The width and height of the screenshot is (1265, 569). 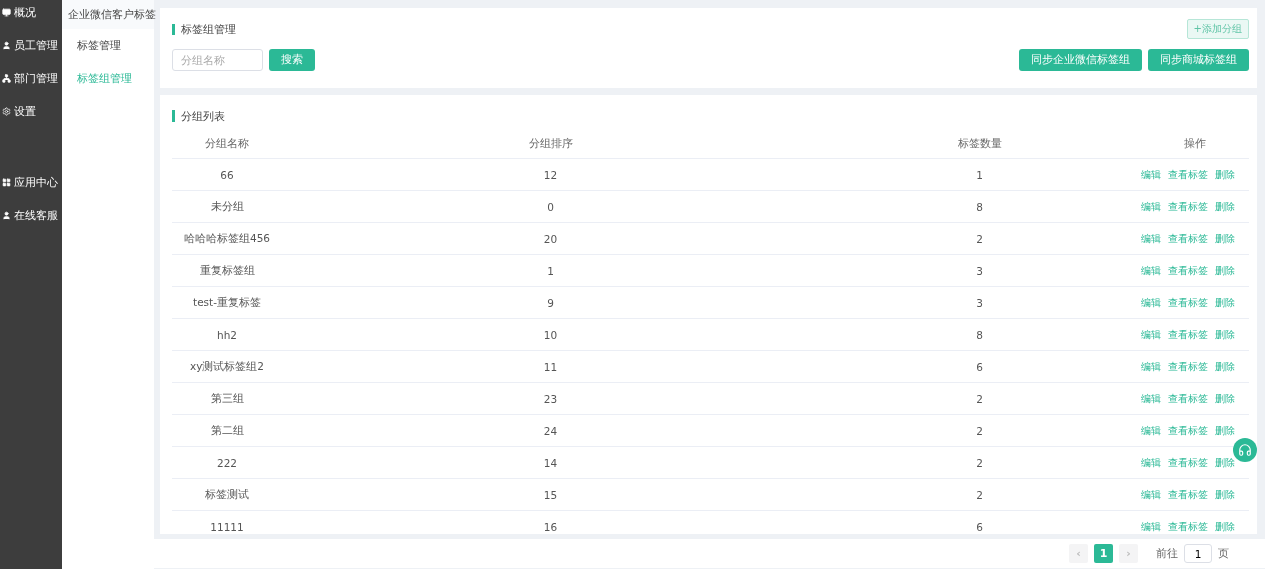 I want to click on table-cell: 16, so click(x=550, y=526).